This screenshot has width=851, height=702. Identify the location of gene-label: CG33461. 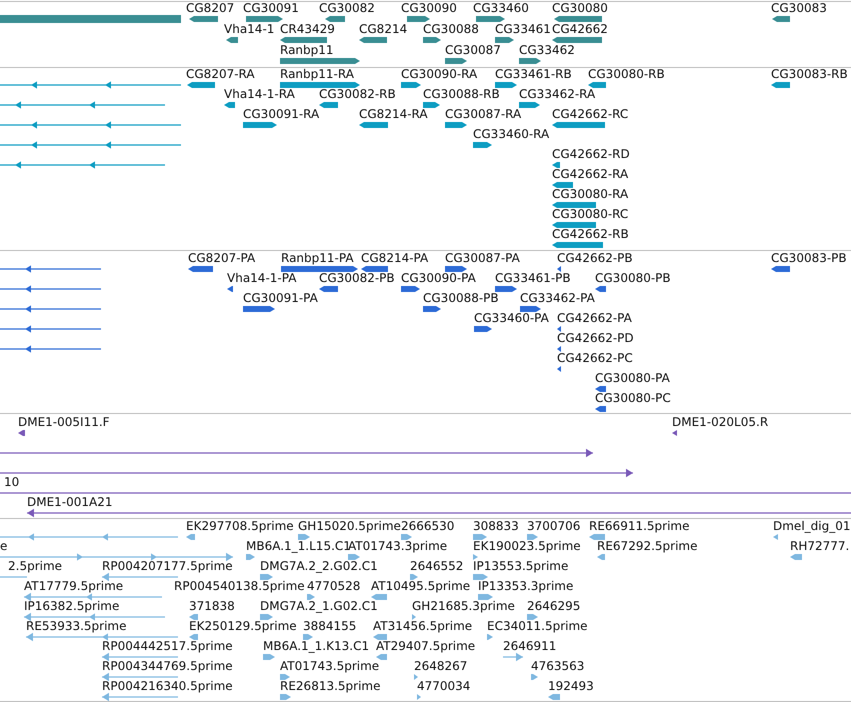
(523, 29).